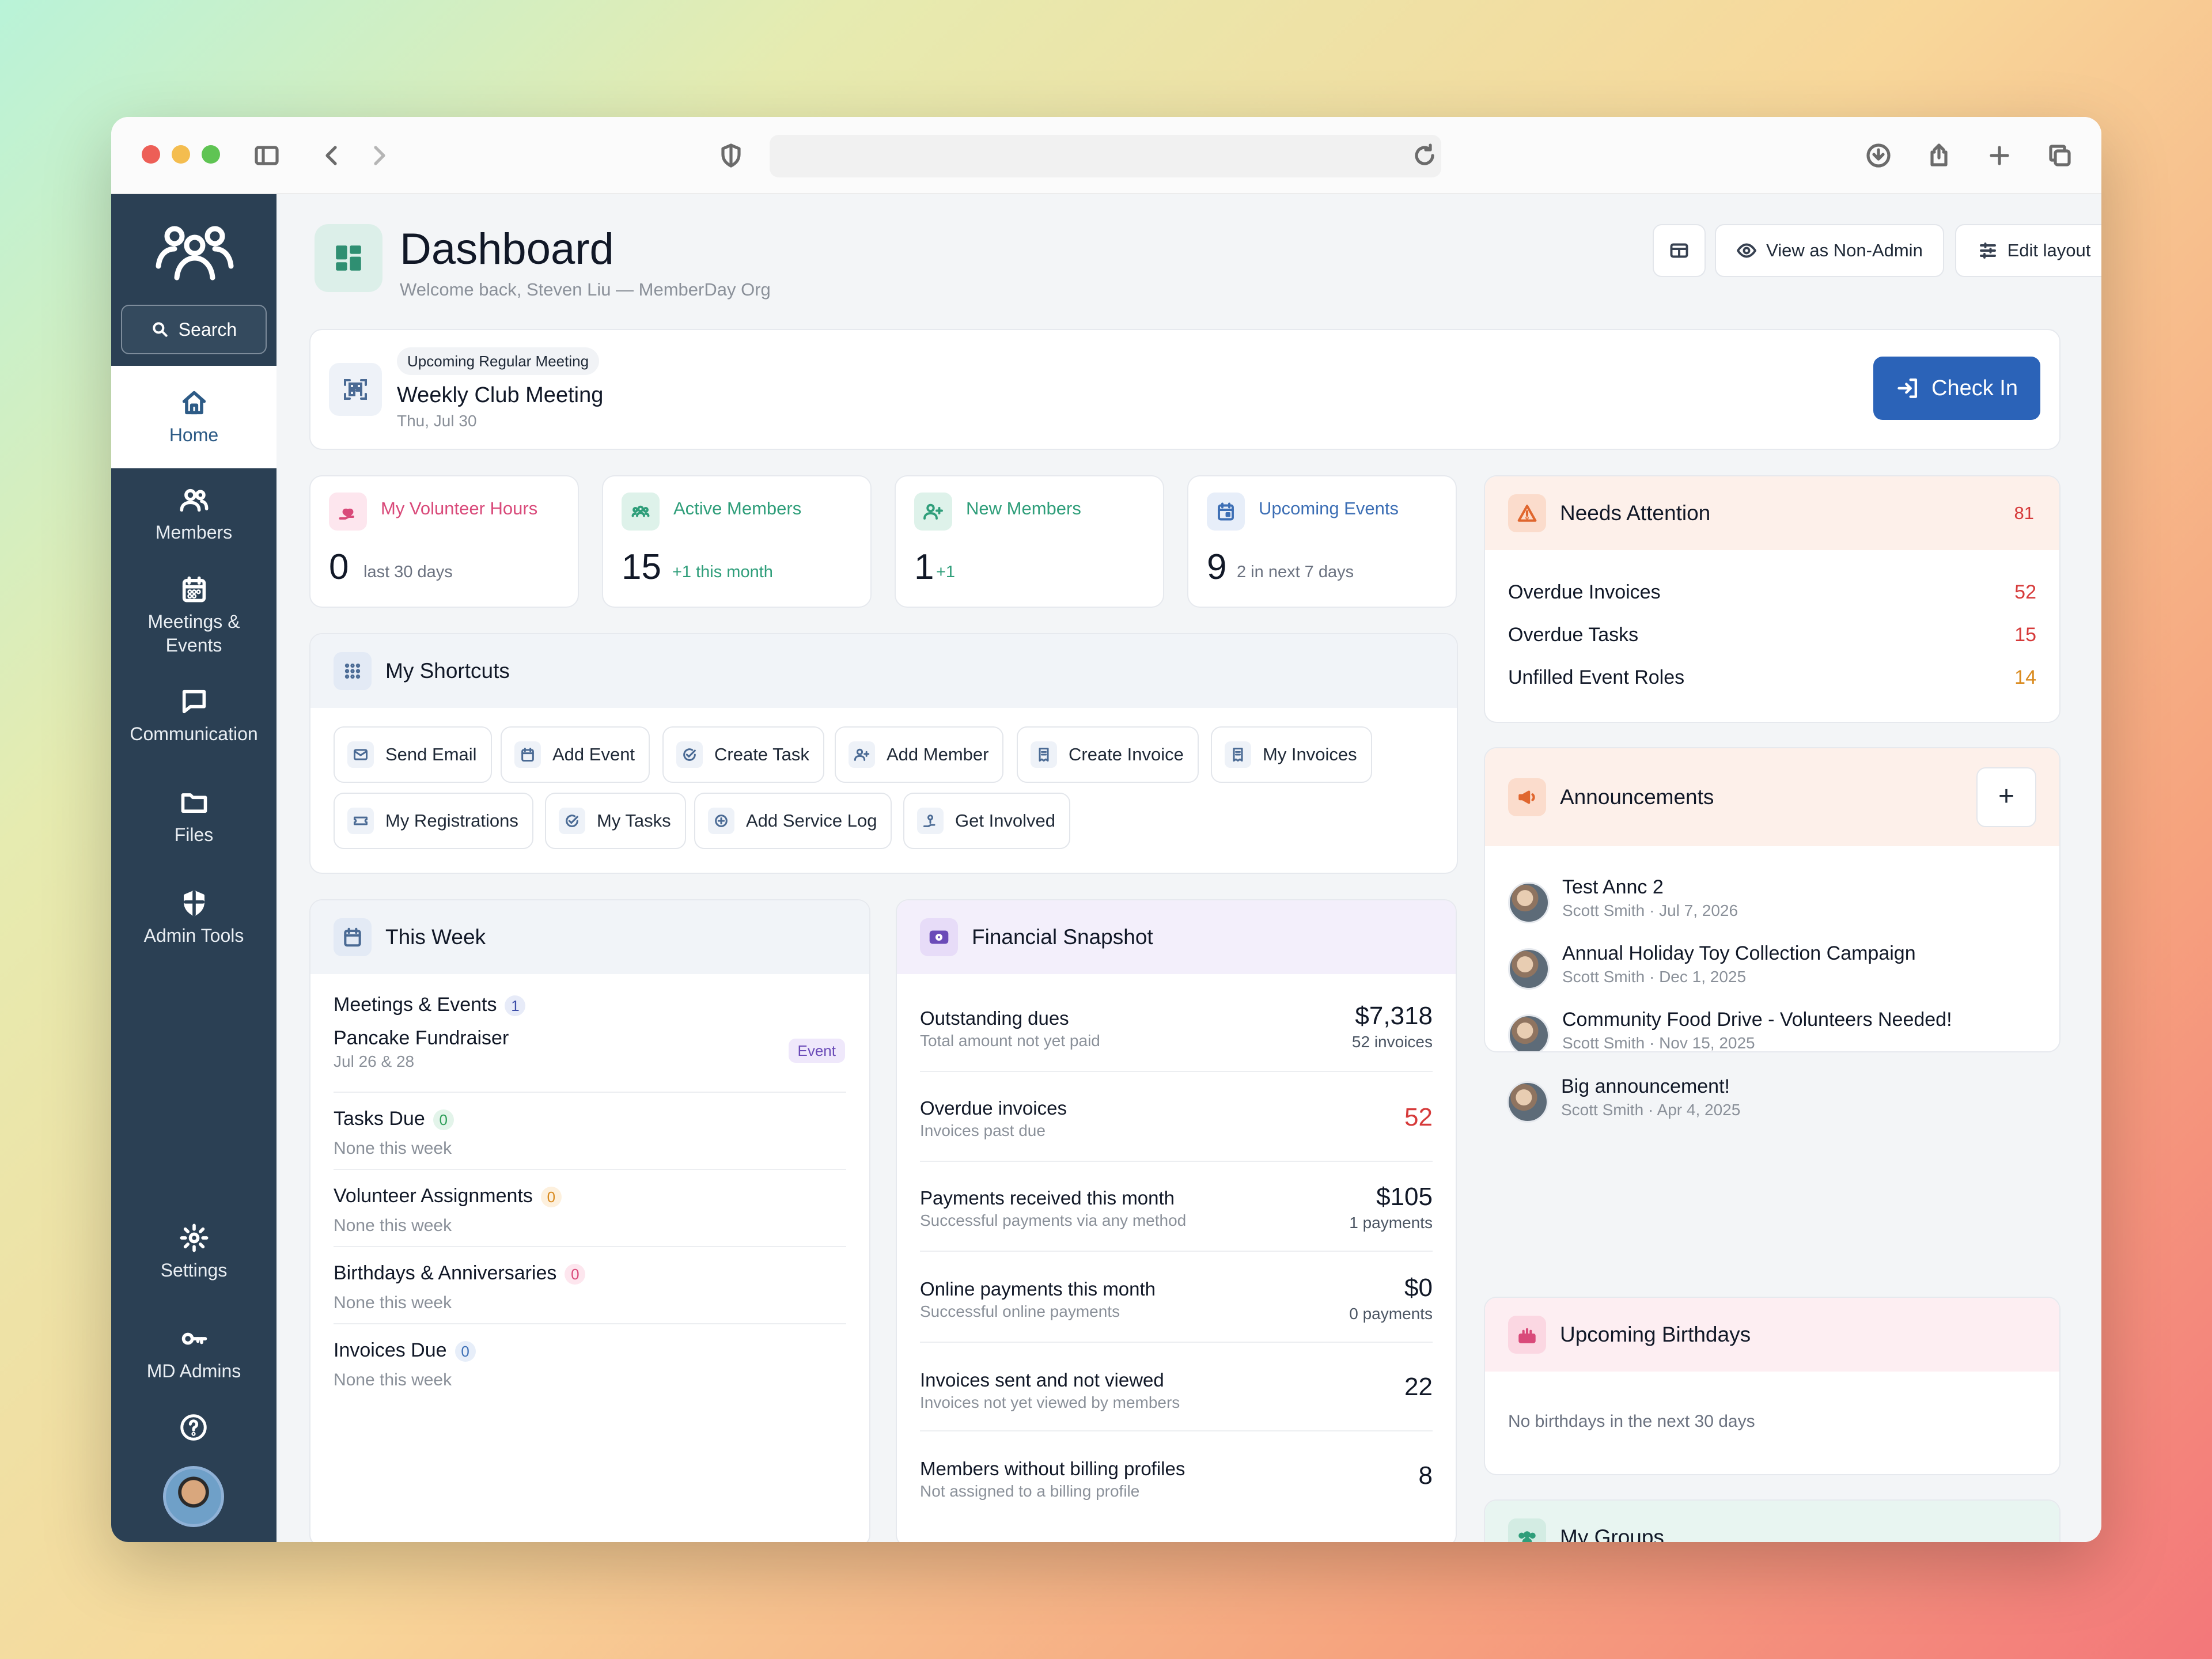 Image resolution: width=2212 pixels, height=1659 pixels. Describe the element at coordinates (883, 671) in the screenshot. I see `shortcuts-header: My Shortcuts` at that location.